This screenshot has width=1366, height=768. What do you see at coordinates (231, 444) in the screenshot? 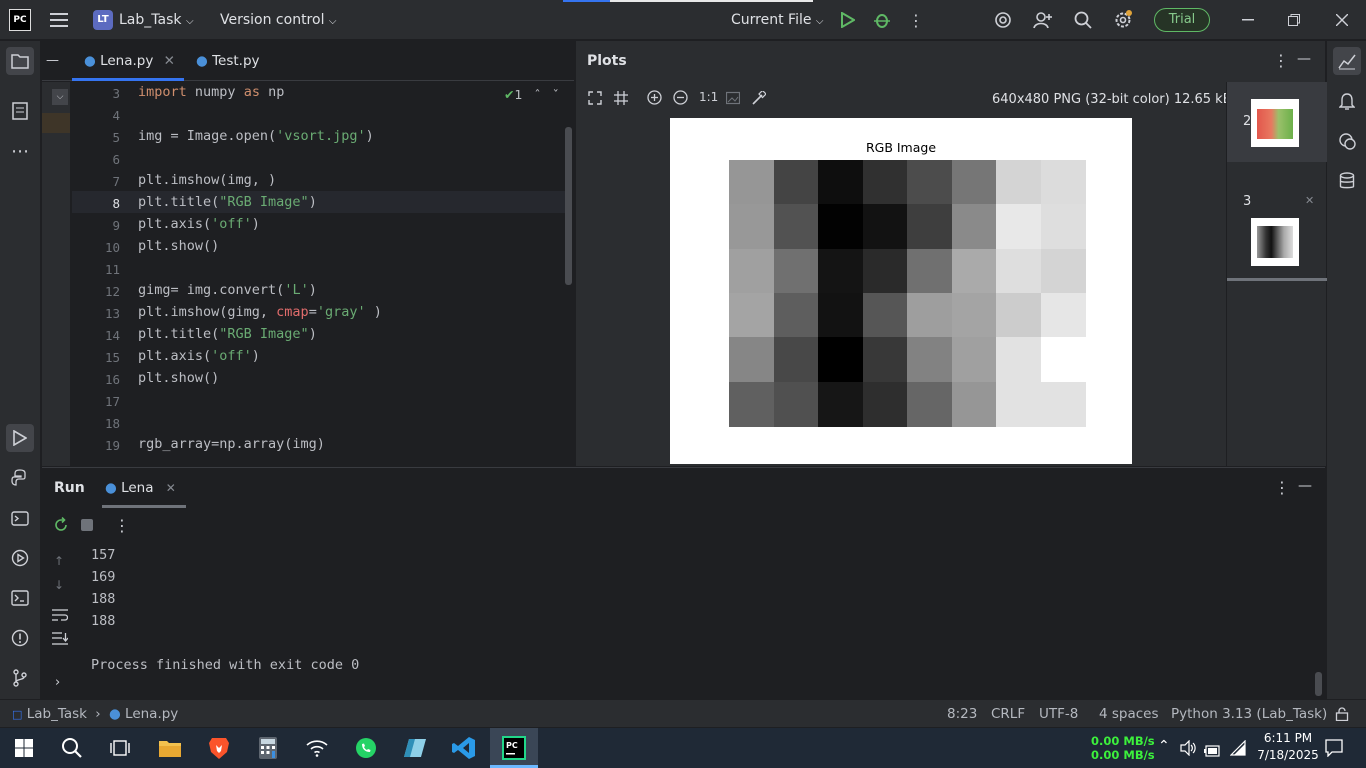
I see `code-line: rgb_array=np.array(img)` at bounding box center [231, 444].